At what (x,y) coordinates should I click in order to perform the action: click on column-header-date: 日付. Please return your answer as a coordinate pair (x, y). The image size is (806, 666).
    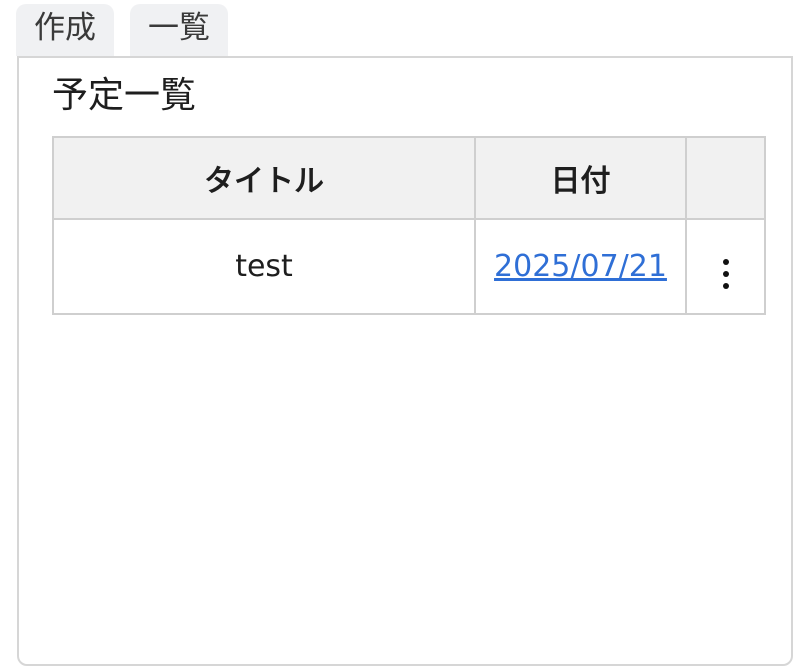
    Looking at the image, I should click on (580, 178).